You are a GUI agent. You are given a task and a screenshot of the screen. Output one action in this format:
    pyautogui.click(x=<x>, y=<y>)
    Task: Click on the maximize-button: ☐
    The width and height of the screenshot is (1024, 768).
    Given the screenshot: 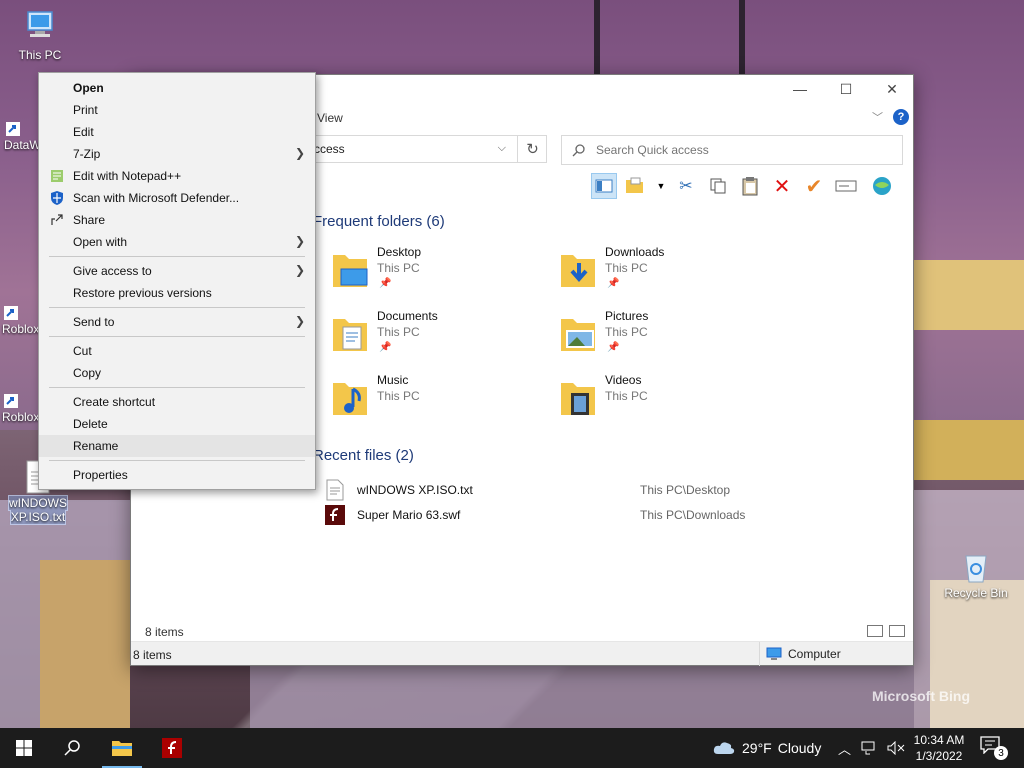 What is the action you would take?
    pyautogui.click(x=846, y=89)
    